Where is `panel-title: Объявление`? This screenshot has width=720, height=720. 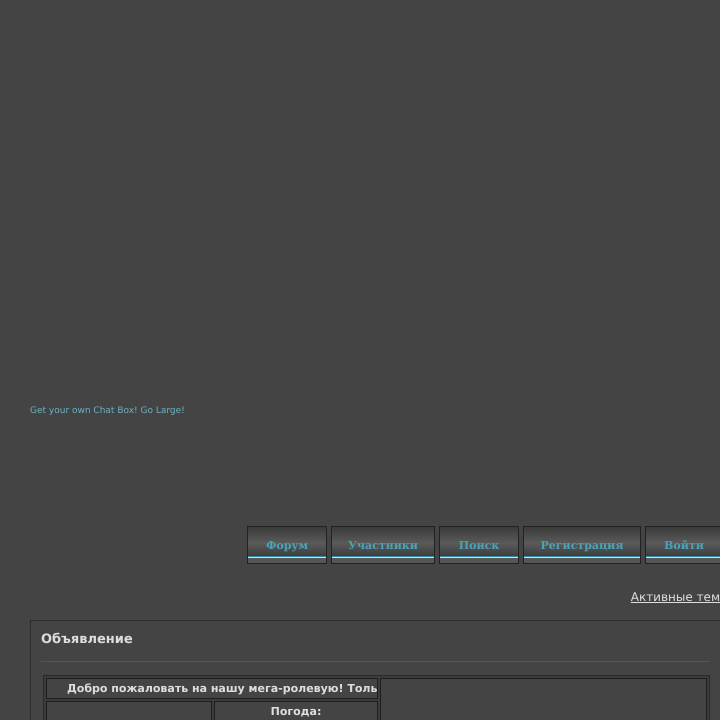 panel-title: Объявление is located at coordinates (87, 639).